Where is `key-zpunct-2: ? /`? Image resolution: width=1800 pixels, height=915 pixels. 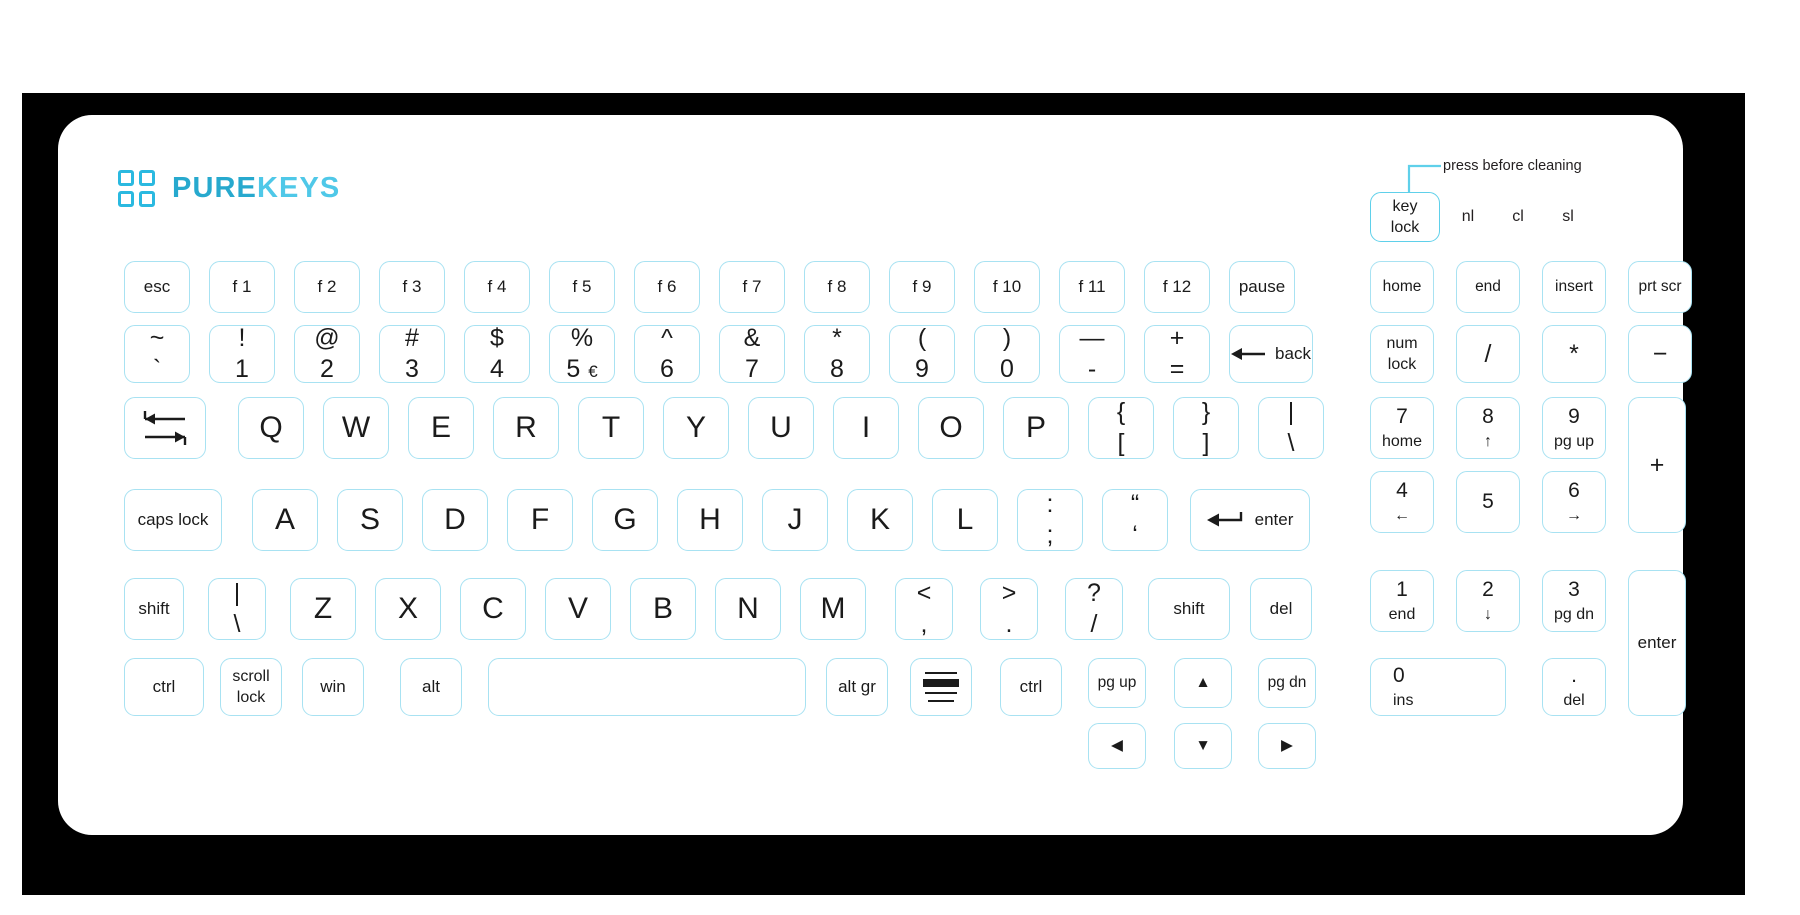 key-zpunct-2: ? / is located at coordinates (1094, 609).